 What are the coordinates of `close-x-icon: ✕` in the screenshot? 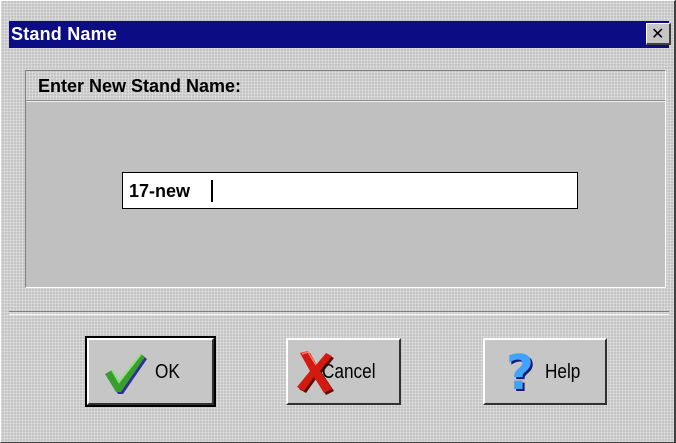 It's located at (658, 33).